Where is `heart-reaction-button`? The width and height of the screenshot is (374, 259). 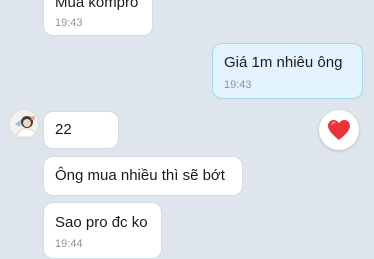
heart-reaction-button is located at coordinates (339, 130).